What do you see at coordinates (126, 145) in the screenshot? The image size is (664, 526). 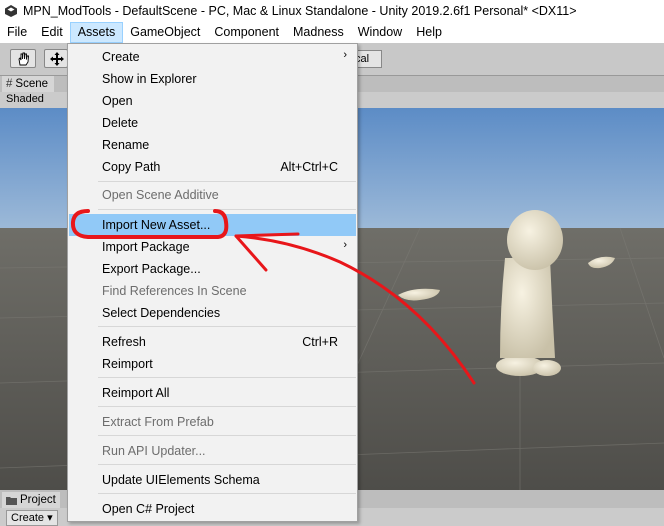 I see `menu-item-label: Rename` at bounding box center [126, 145].